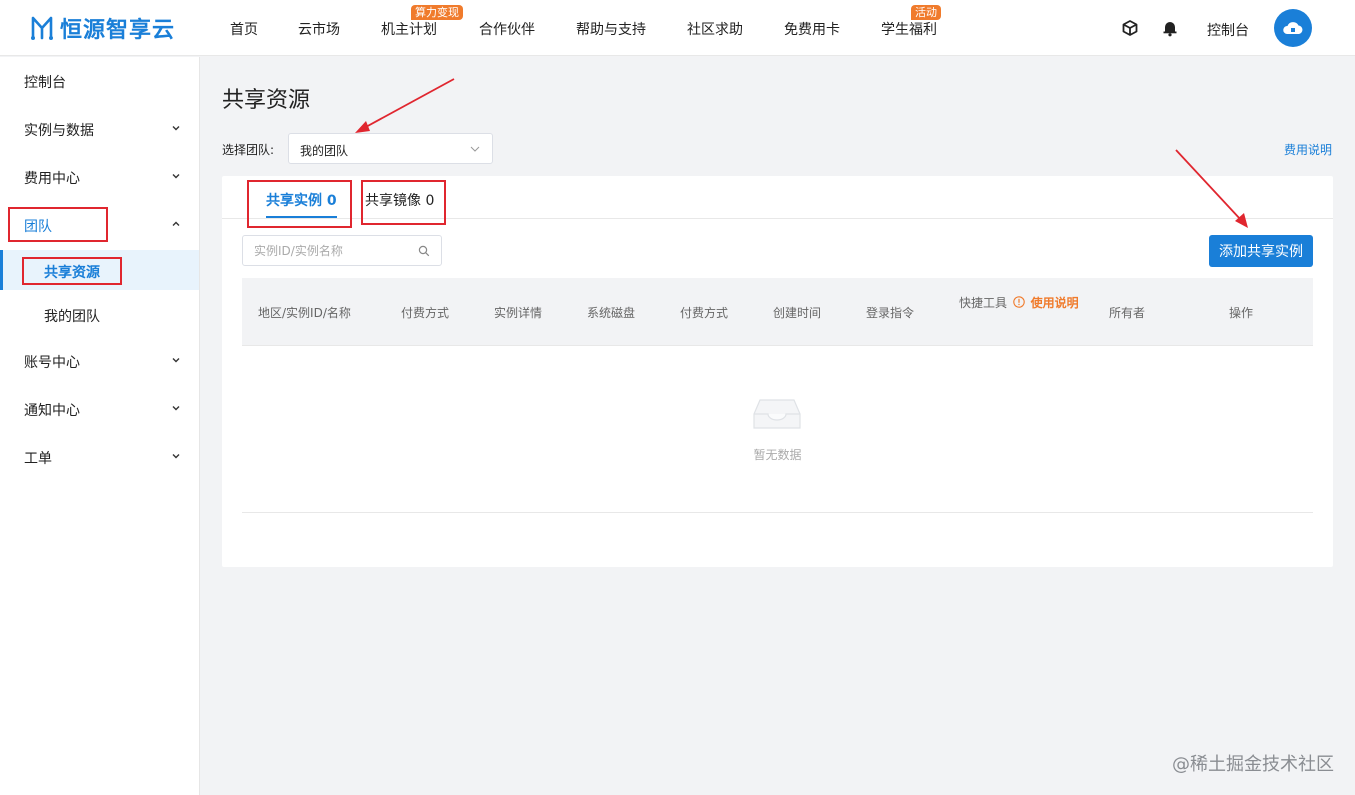 The width and height of the screenshot is (1355, 795). Describe the element at coordinates (244, 29) in the screenshot. I see `nav-home: 首页` at that location.